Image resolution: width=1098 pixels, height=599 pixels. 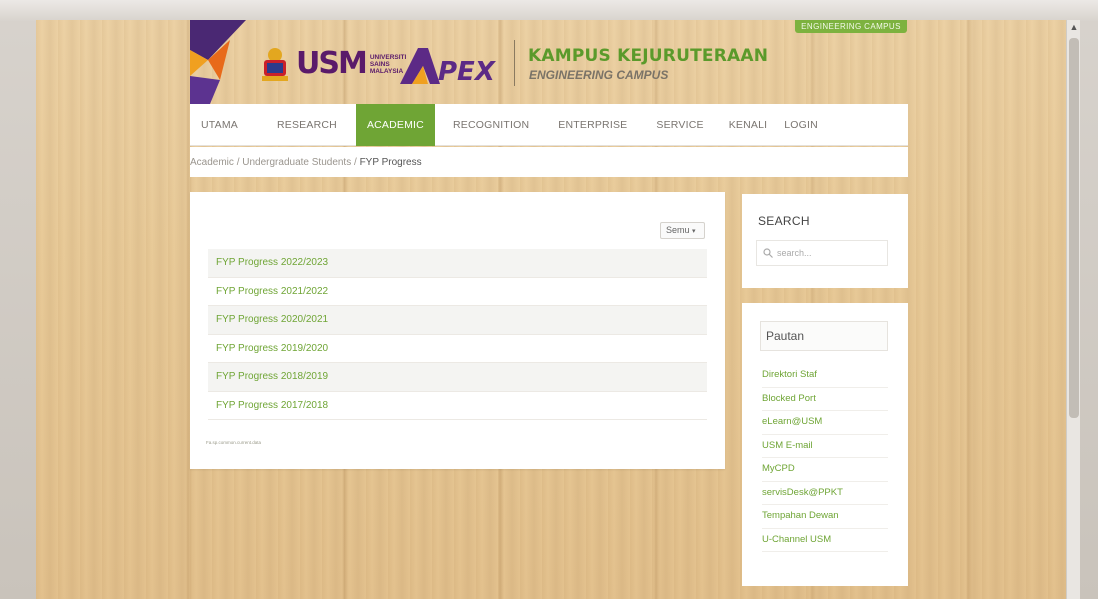 What do you see at coordinates (851, 26) in the screenshot?
I see `campus-badge: ENGINEERING CAMPUS` at bounding box center [851, 26].